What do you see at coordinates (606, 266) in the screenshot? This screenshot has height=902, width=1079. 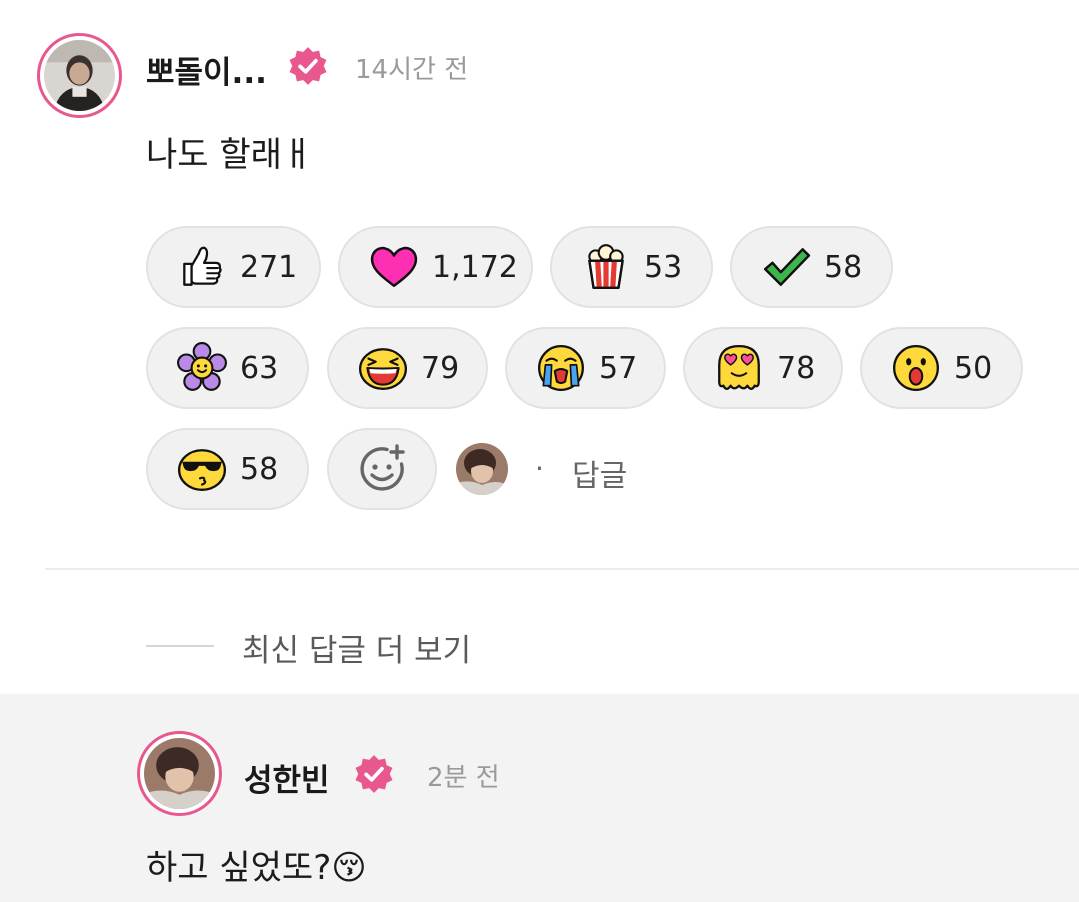 I see `popcorn-icon` at bounding box center [606, 266].